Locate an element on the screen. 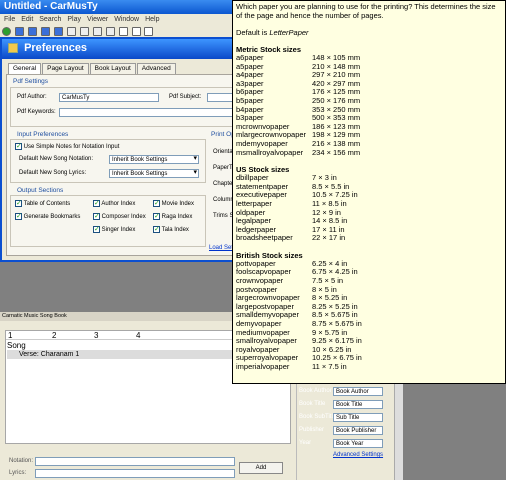  paper-name: msmallroyalvopaper is located at coordinates (270, 152).